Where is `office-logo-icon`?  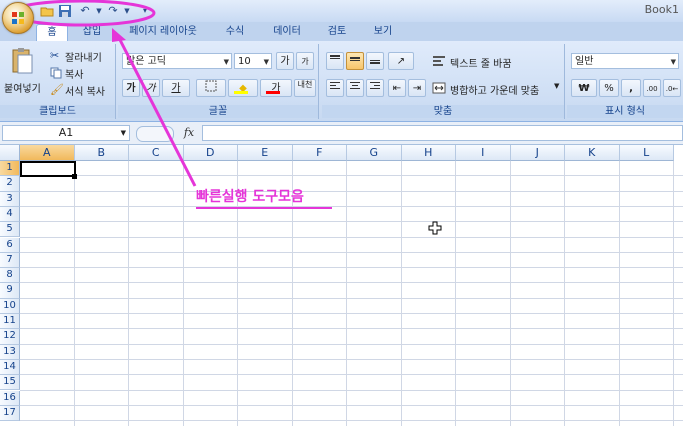
office-logo-icon is located at coordinates (18, 18).